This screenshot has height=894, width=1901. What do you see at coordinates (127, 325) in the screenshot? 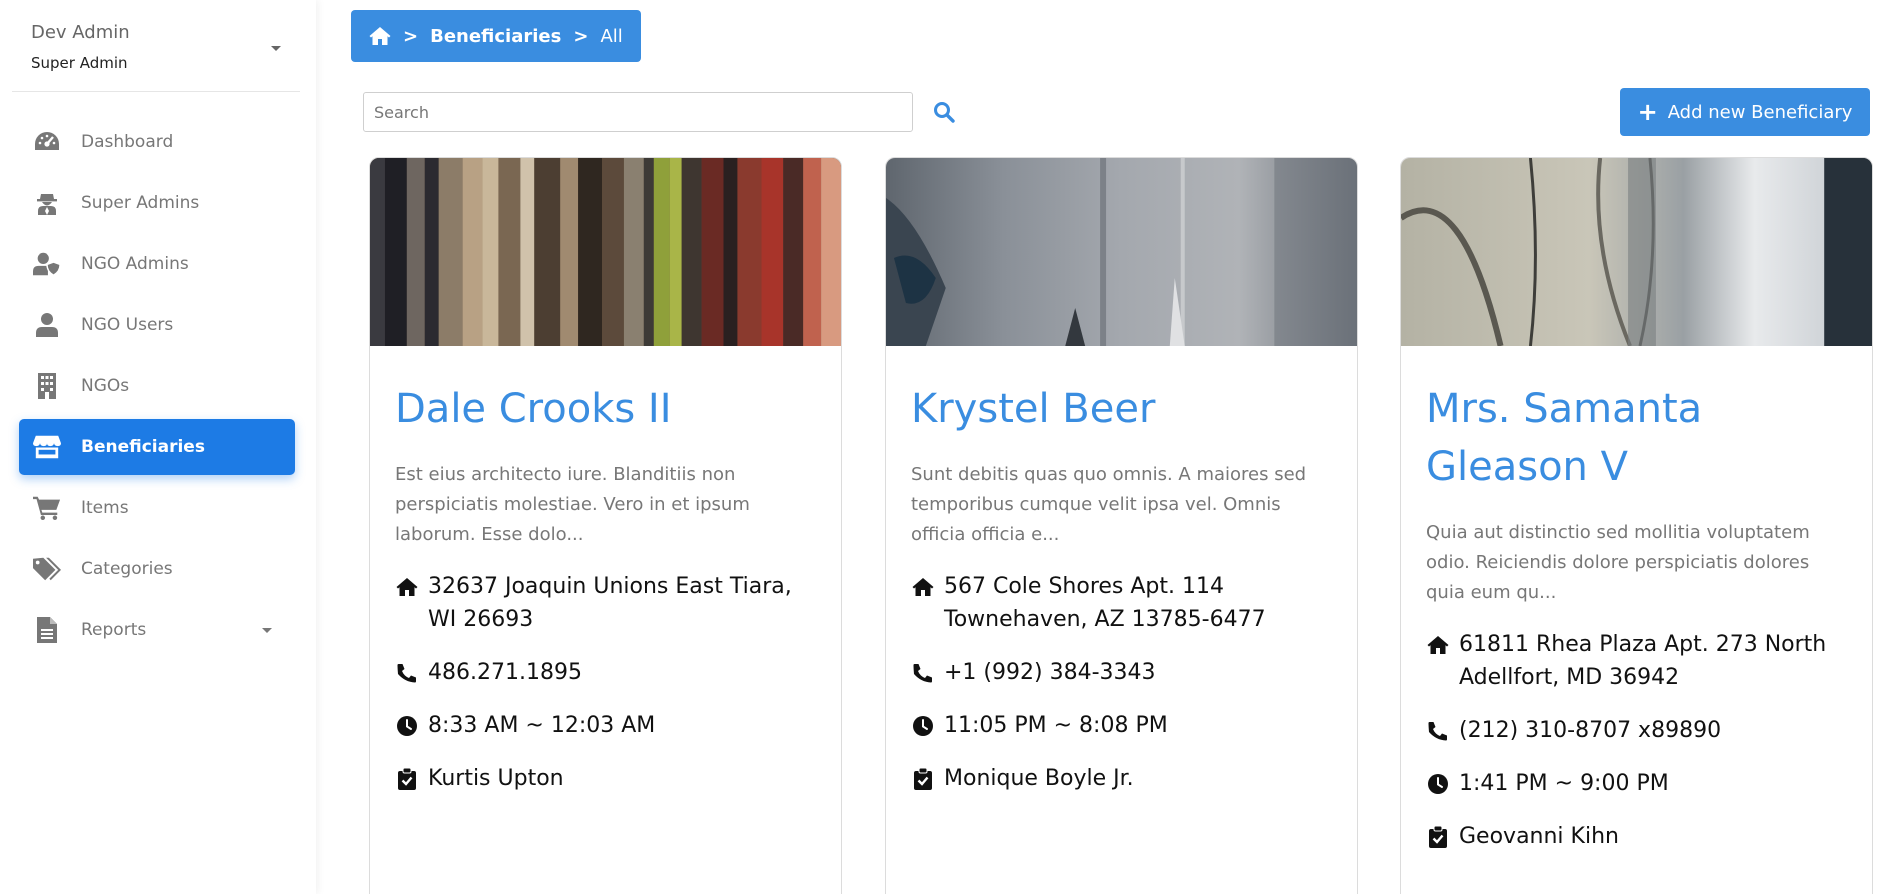
I see `sidebar-item-label: NGO Users` at bounding box center [127, 325].